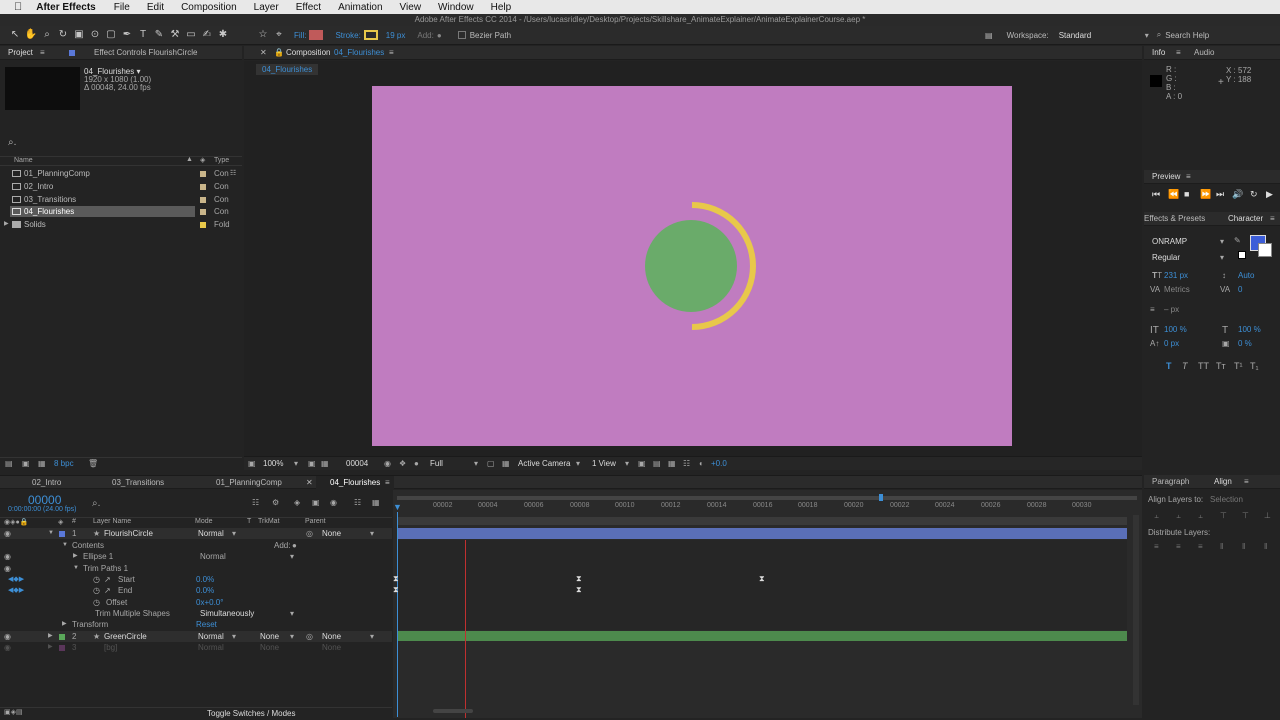  Describe the element at coordinates (1185, 366) in the screenshot. I see `faux-italic-icon: T` at that location.